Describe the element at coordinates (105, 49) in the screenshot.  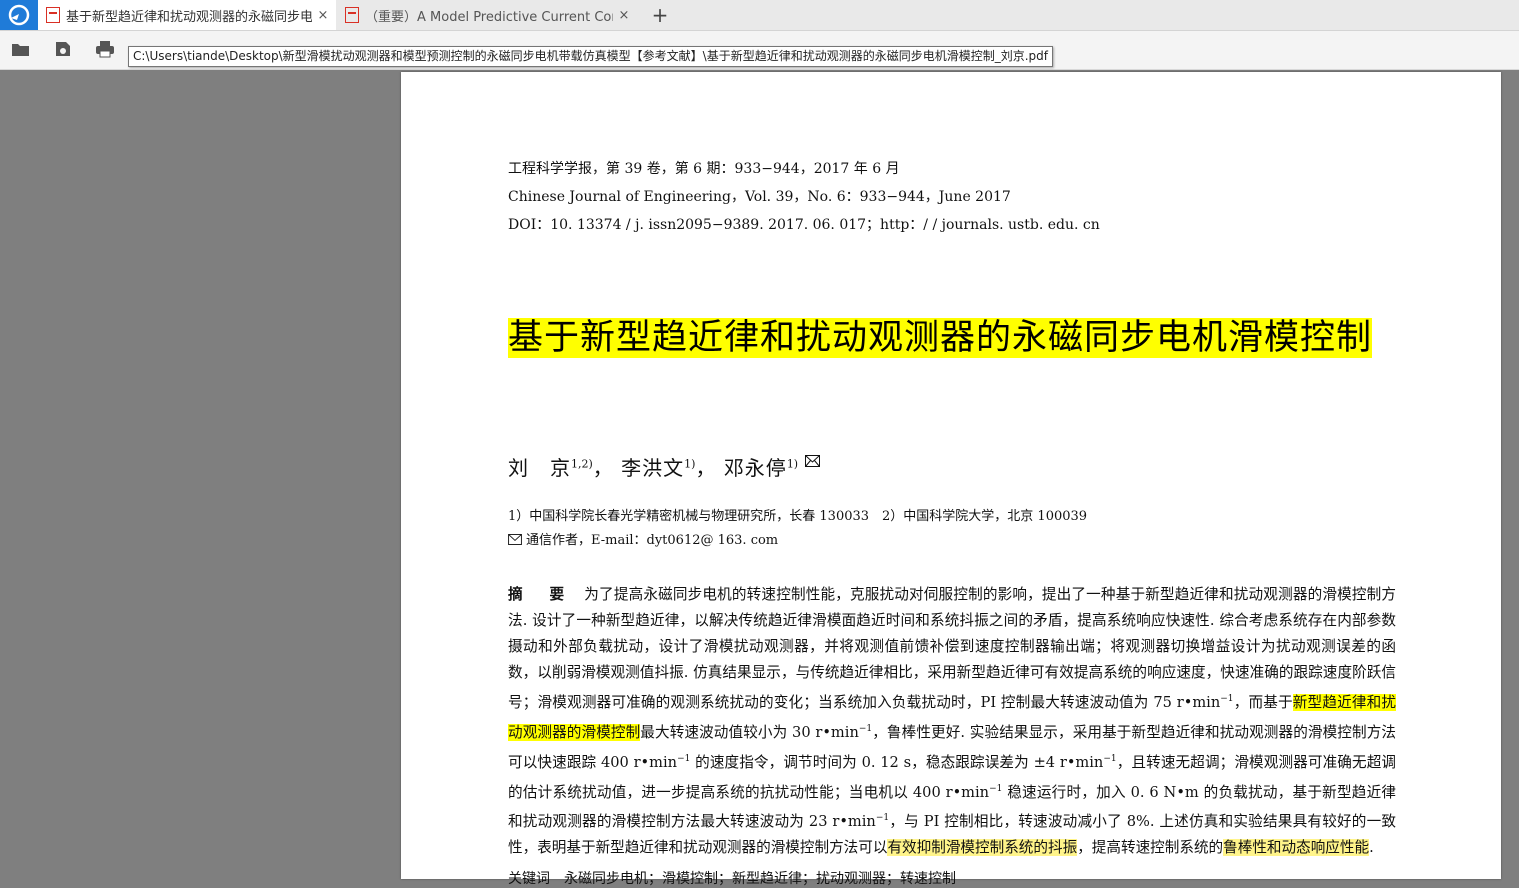
I see `print-icon` at that location.